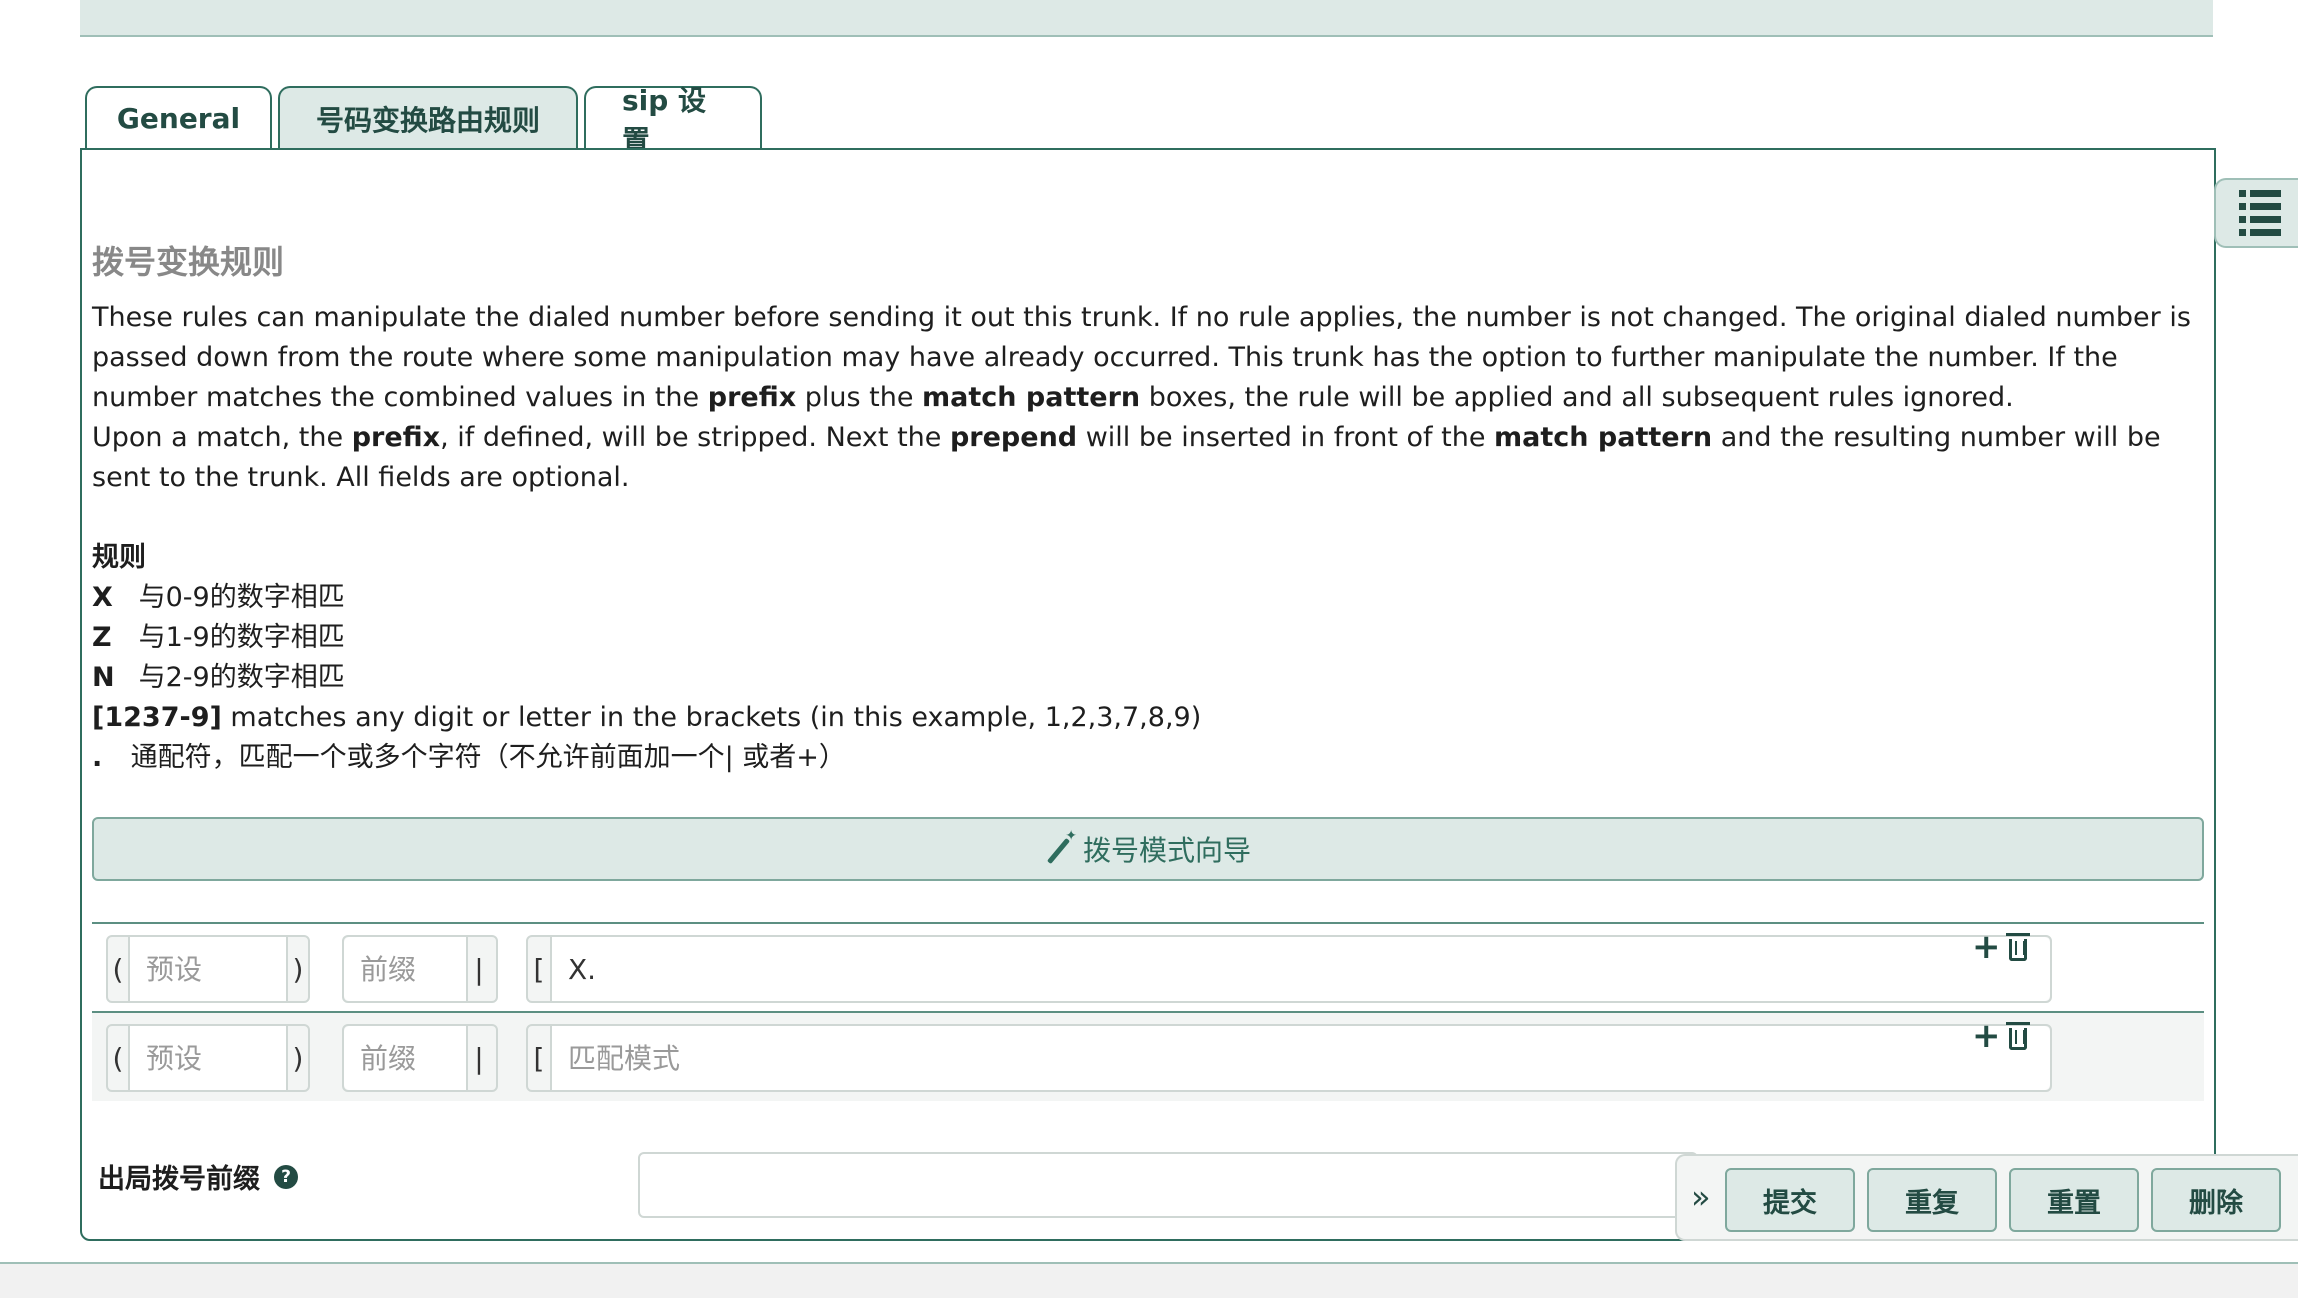 The height and width of the screenshot is (1298, 2298). What do you see at coordinates (188, 262) in the screenshot?
I see `section-title: 拨号变换规则` at bounding box center [188, 262].